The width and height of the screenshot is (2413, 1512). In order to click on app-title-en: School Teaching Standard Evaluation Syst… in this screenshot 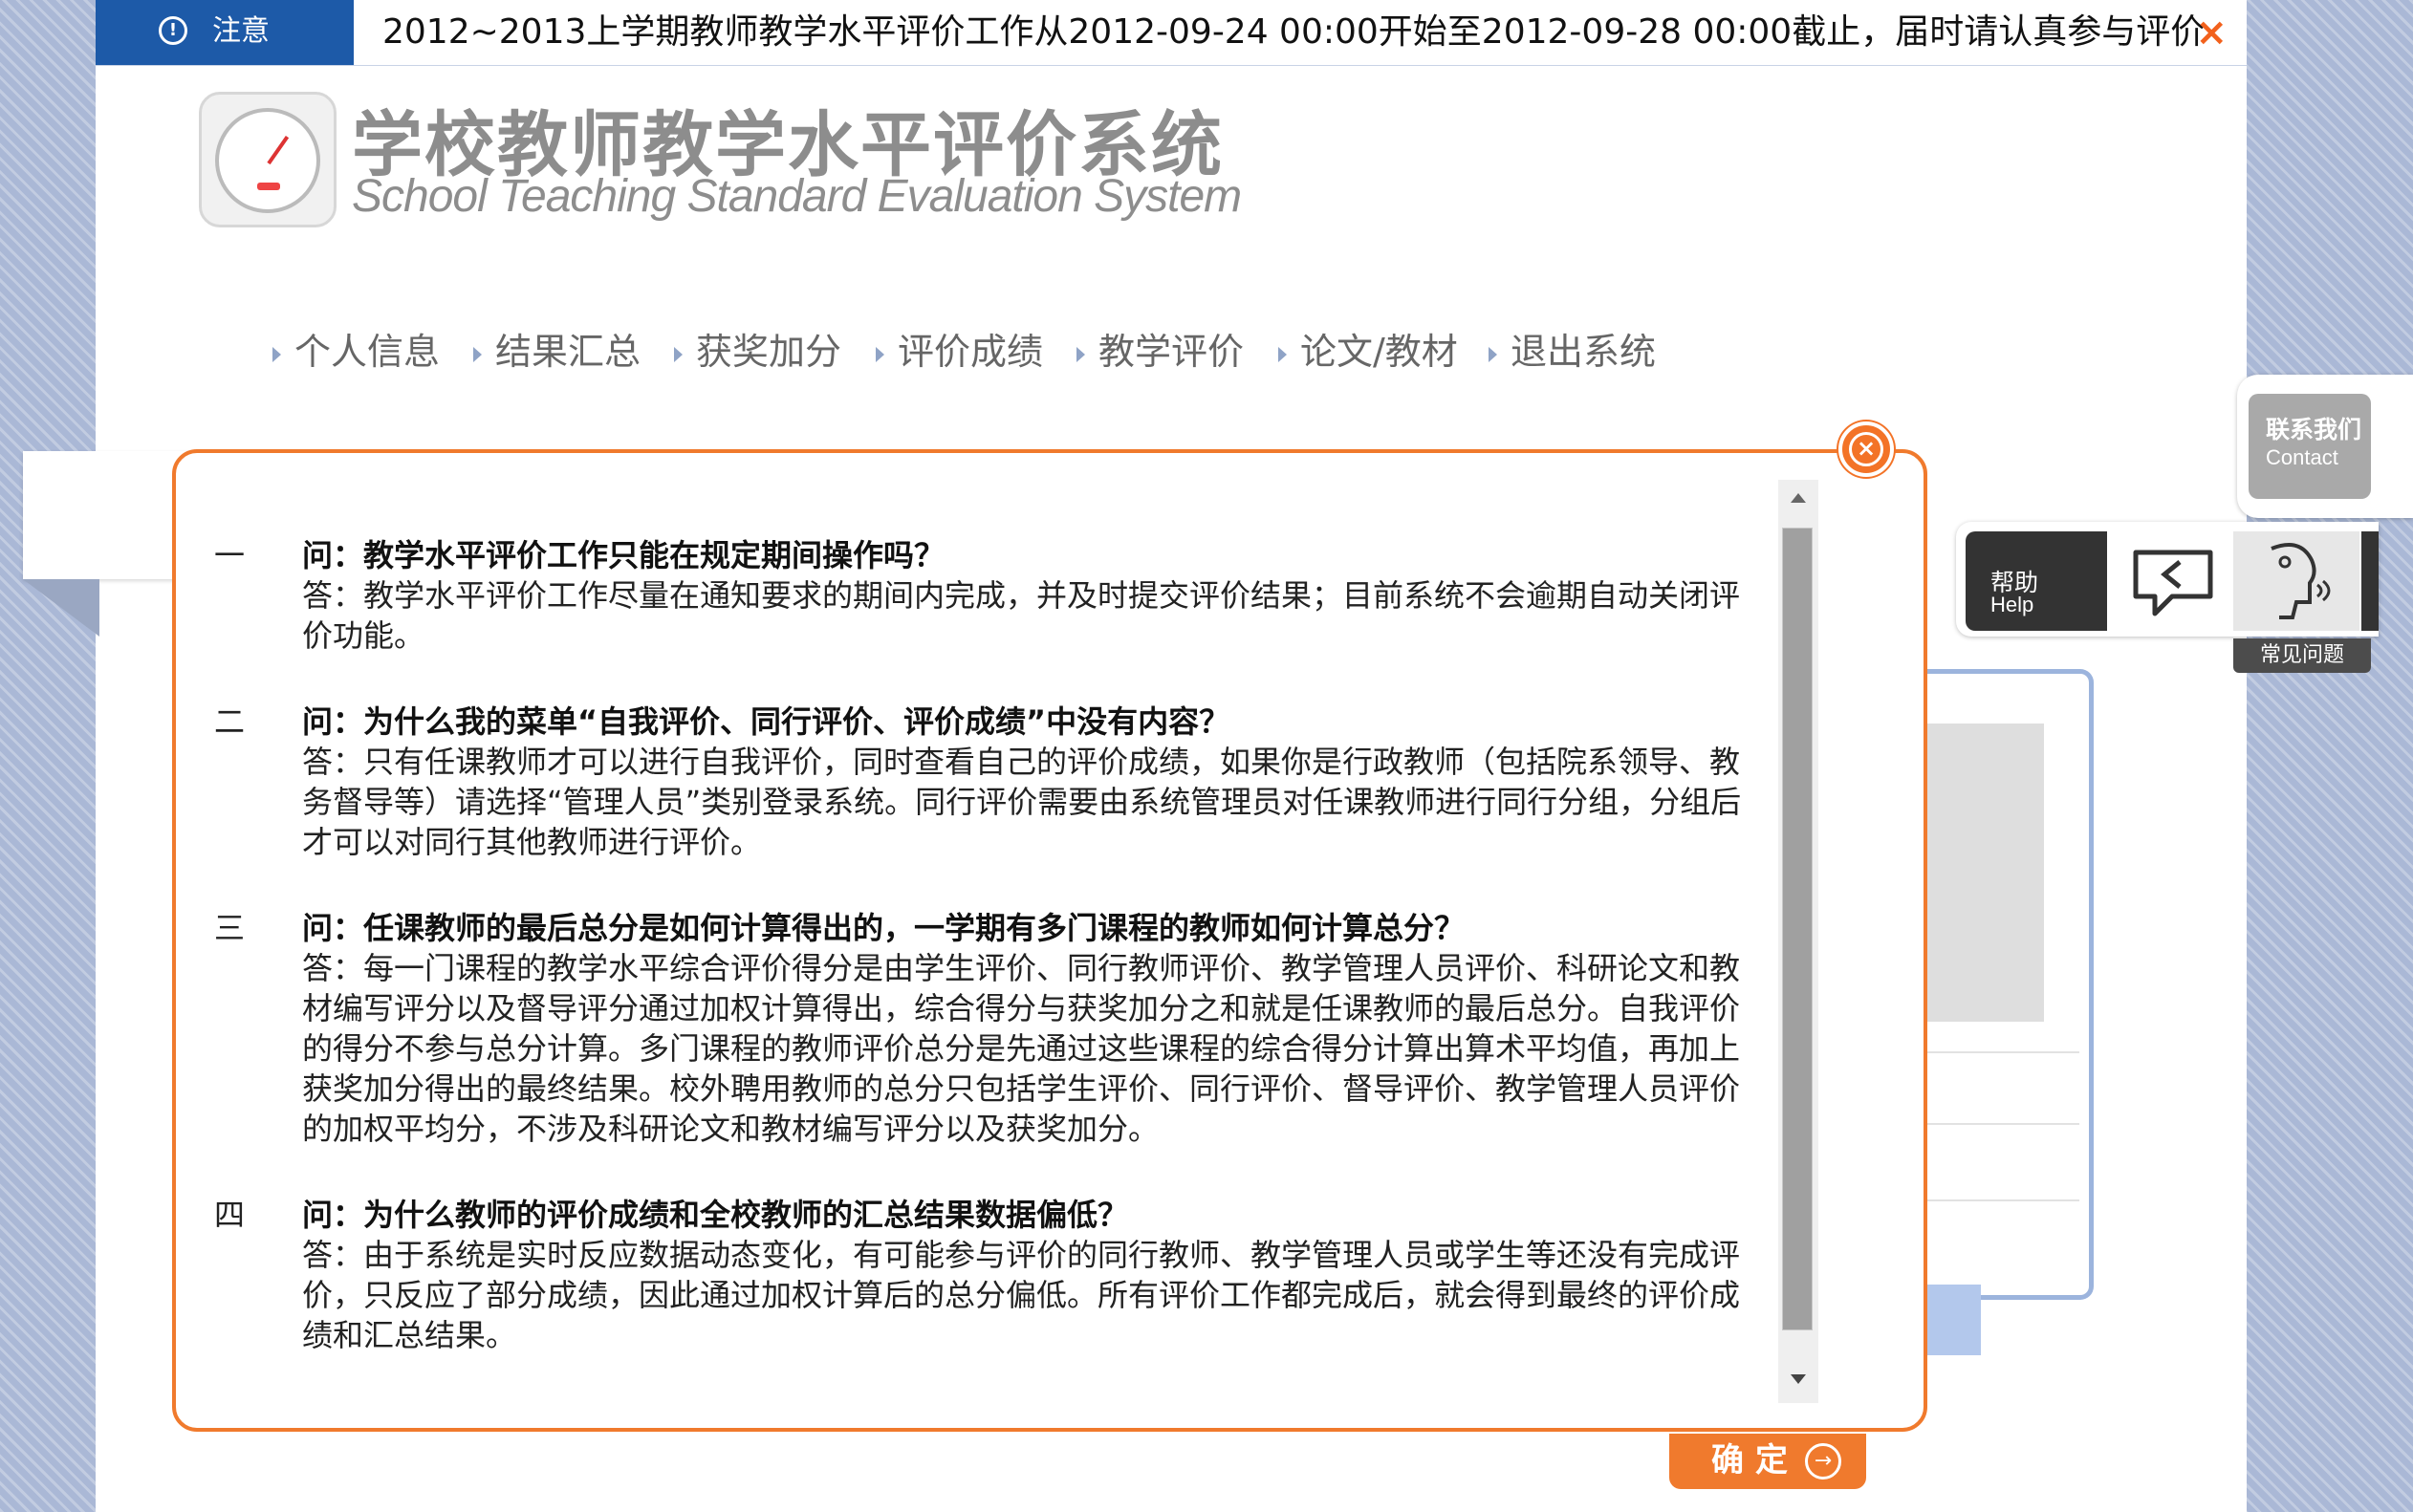, I will do `click(797, 197)`.